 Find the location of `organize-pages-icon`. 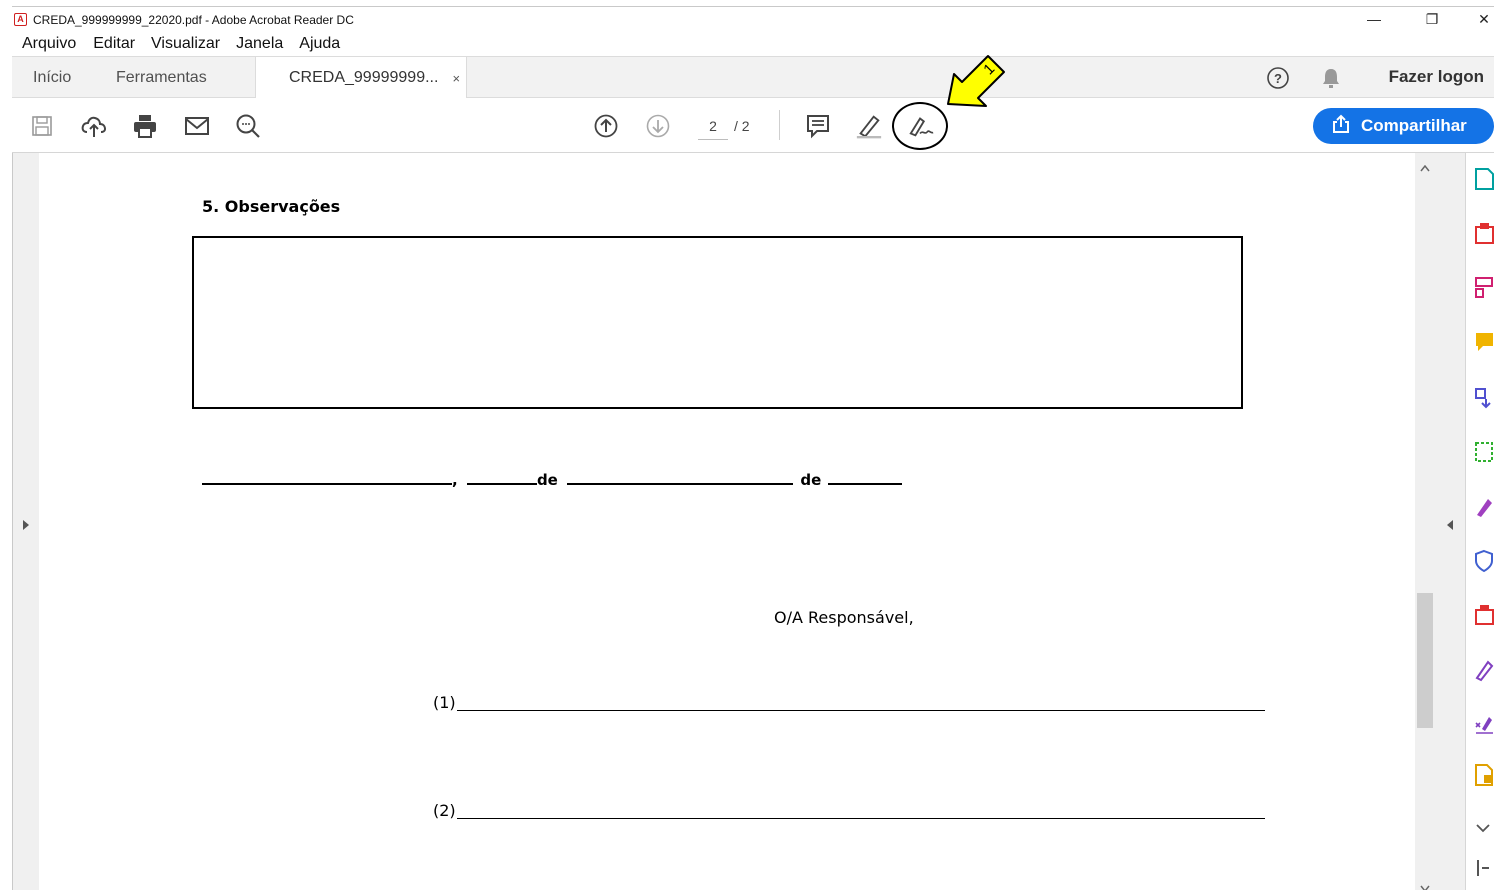

organize-pages-icon is located at coordinates (1484, 289).